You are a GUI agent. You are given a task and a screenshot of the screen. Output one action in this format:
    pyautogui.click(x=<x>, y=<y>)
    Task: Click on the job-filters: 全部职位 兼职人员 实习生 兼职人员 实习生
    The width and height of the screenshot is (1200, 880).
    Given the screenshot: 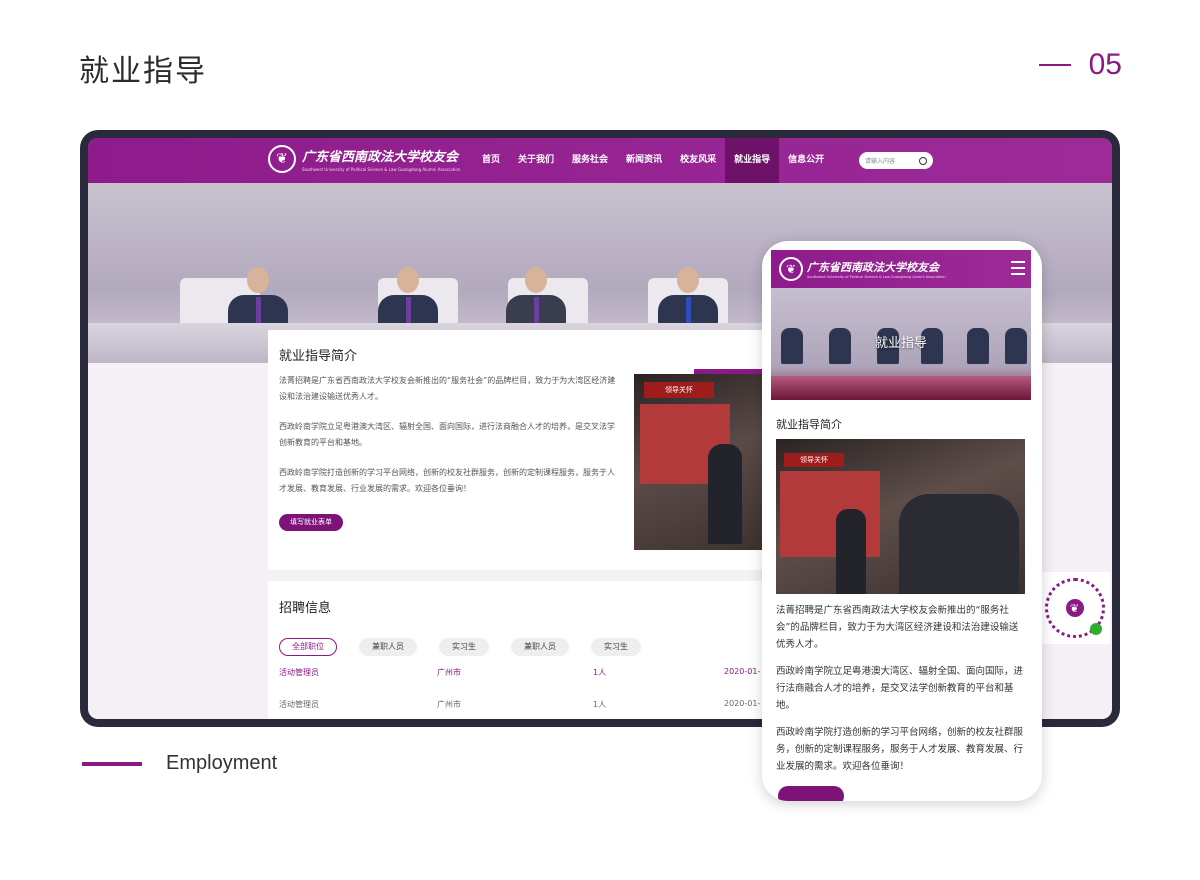 What is the action you would take?
    pyautogui.click(x=460, y=647)
    